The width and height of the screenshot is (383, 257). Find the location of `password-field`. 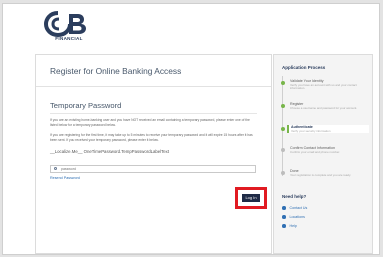

password-field is located at coordinates (153, 169).